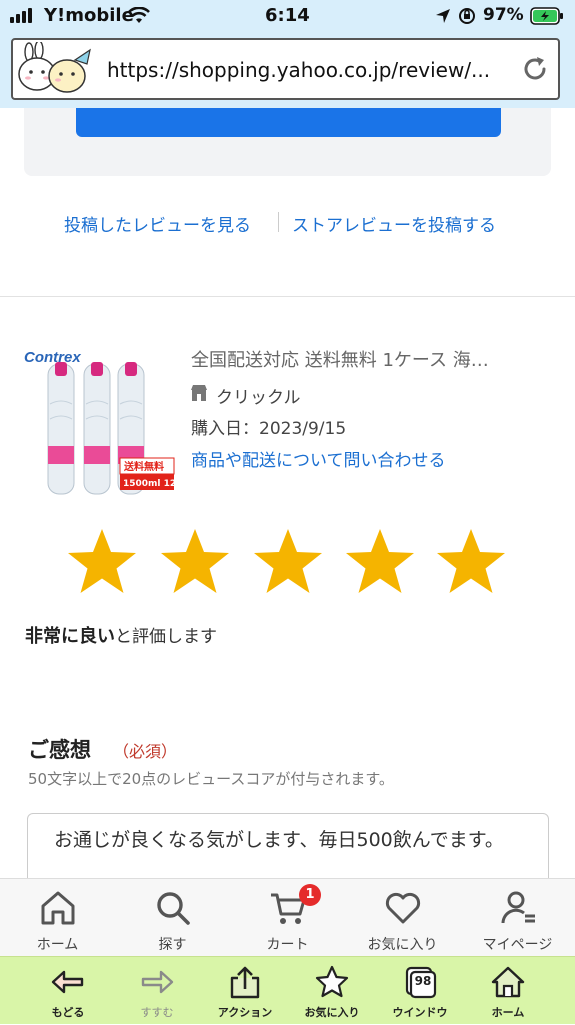 This screenshot has width=575, height=1025. I want to click on contact-store-link: 商品や配送について問い合わせる, so click(318, 458).